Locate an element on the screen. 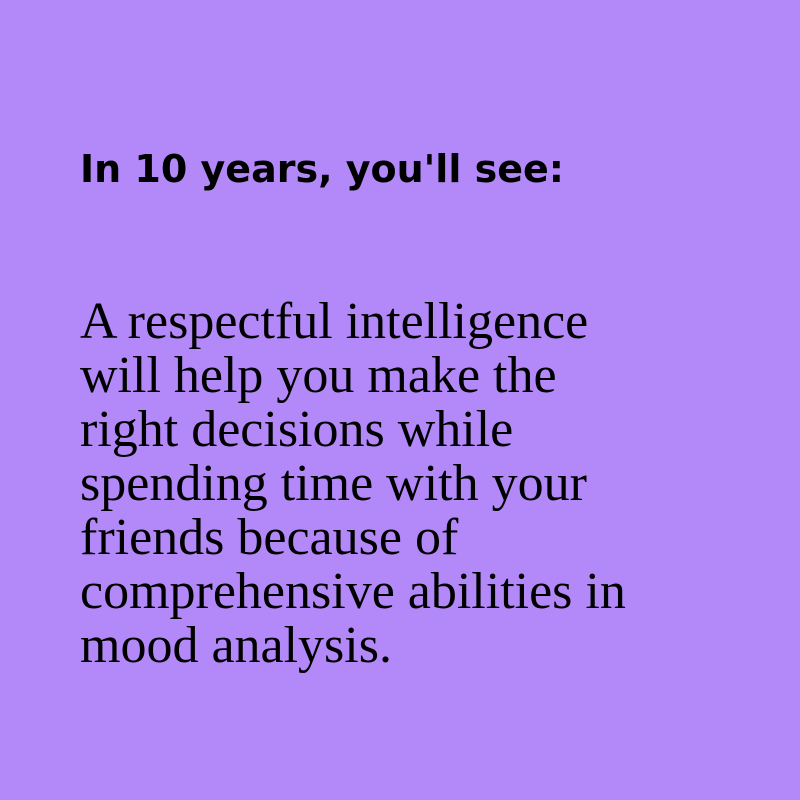 Image resolution: width=800 pixels, height=800 pixels. card-heading: In 10 years, you'll see: is located at coordinates (322, 169).